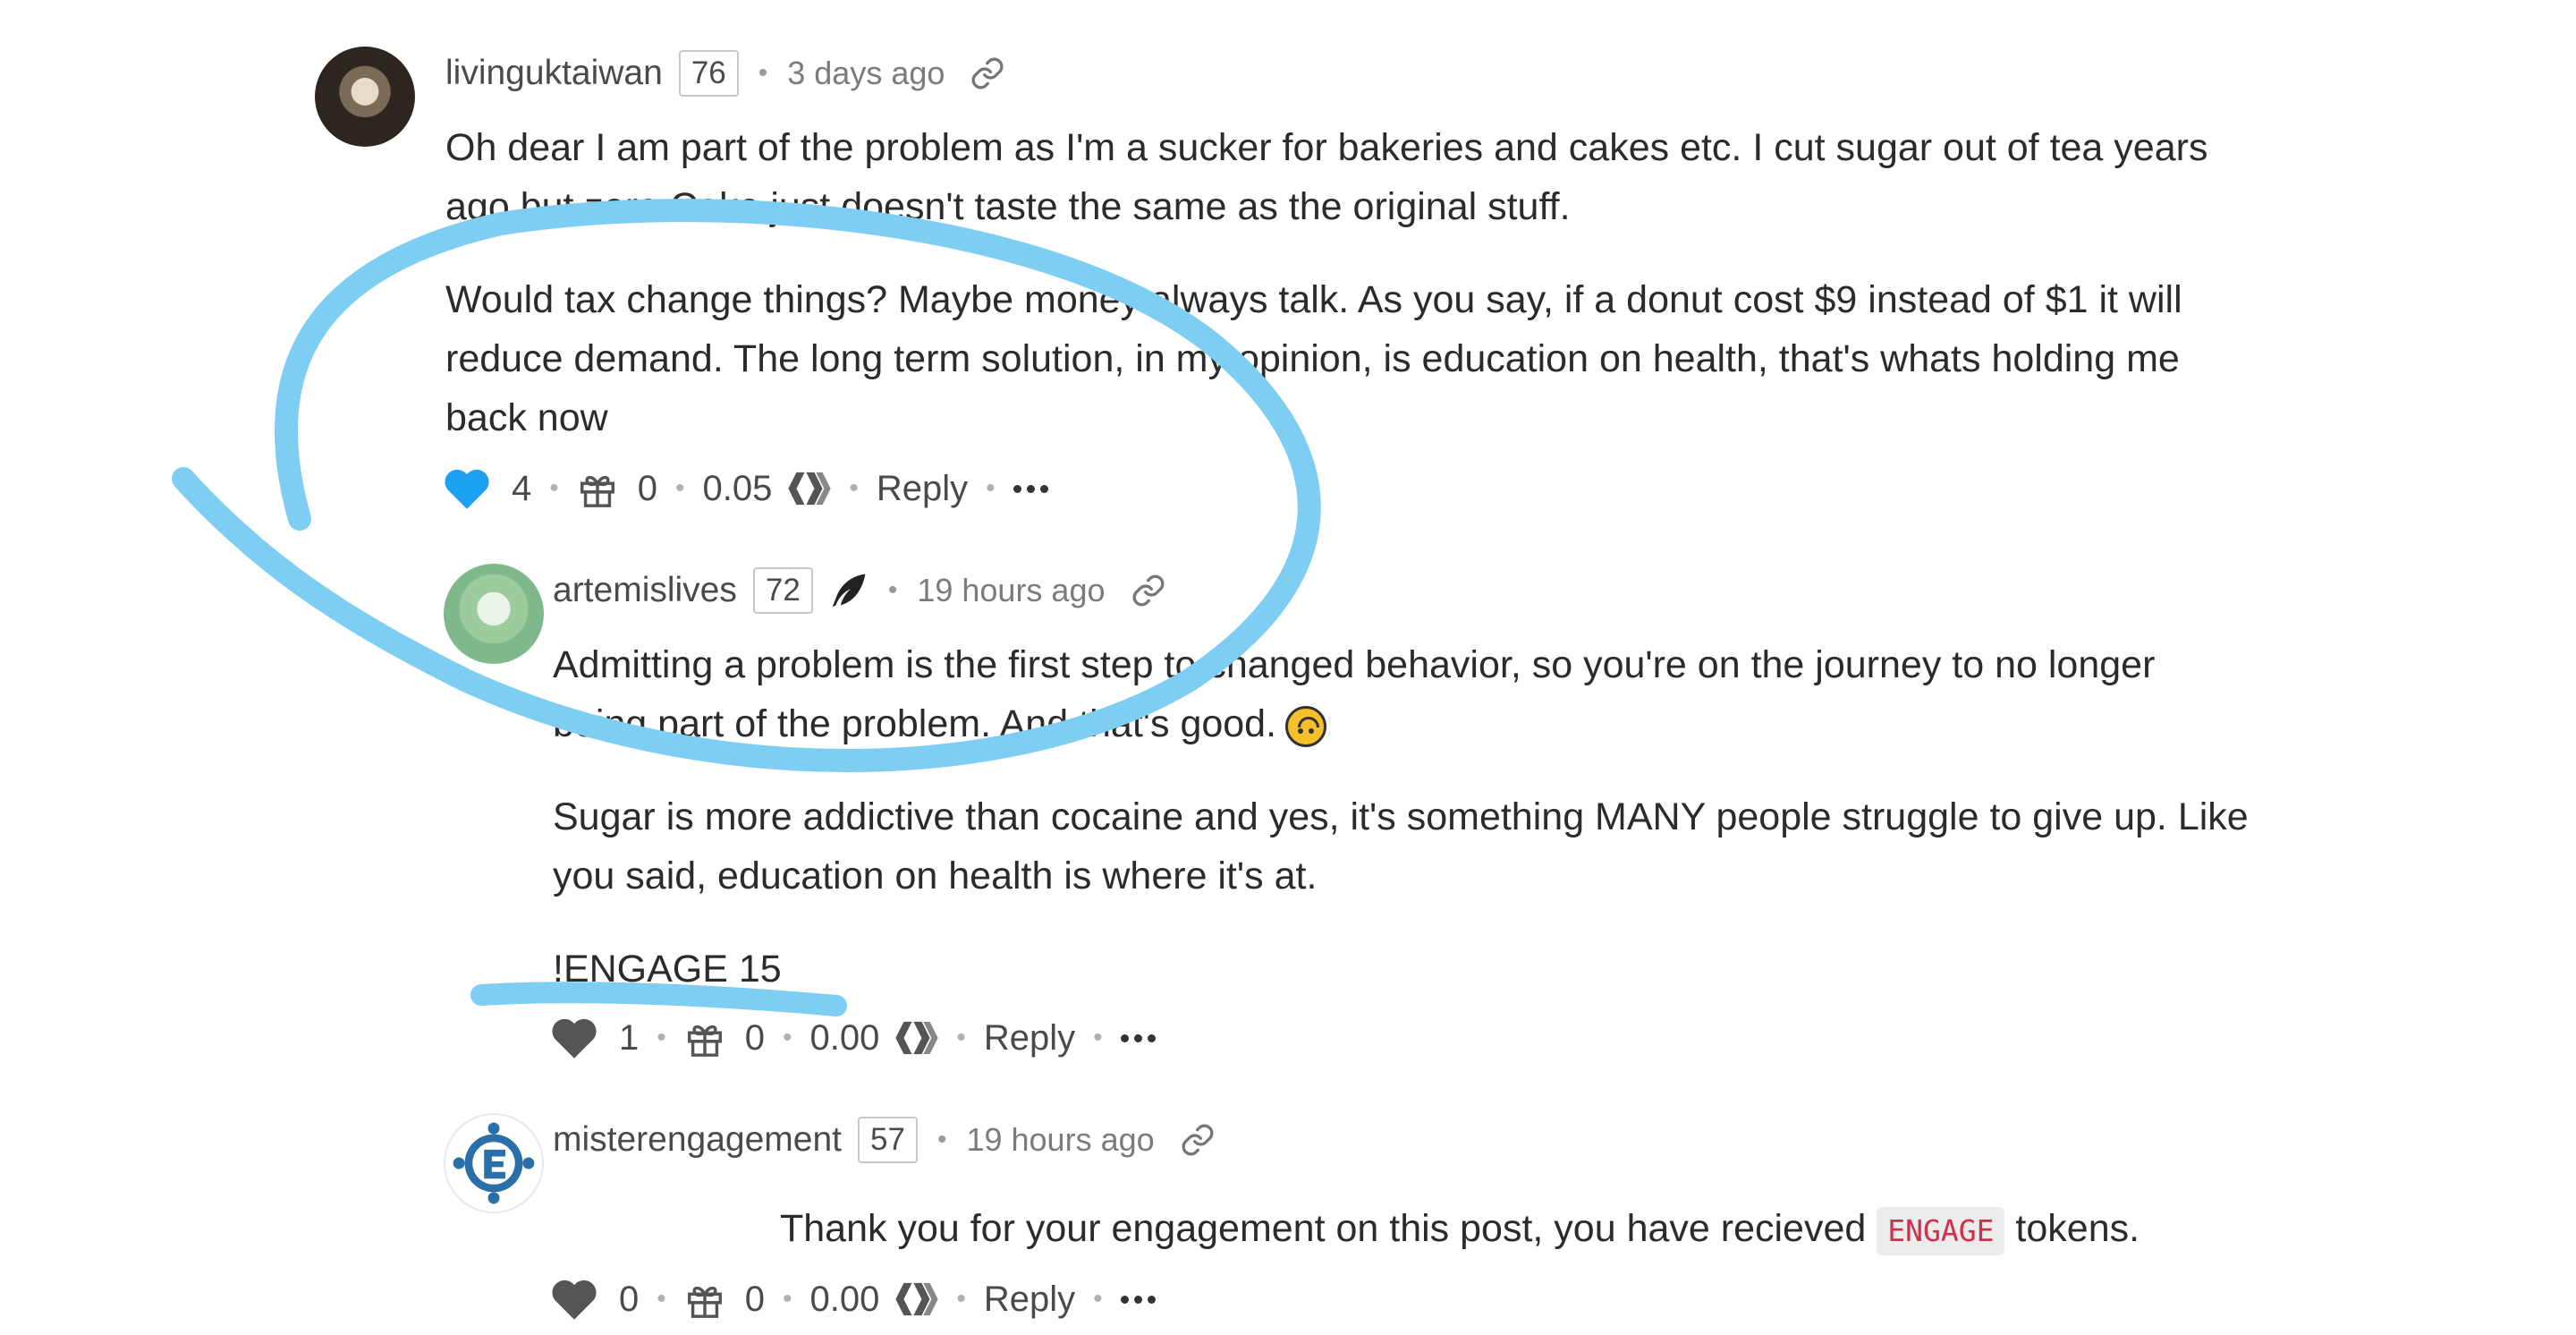  What do you see at coordinates (629, 1038) in the screenshot?
I see `vote-count: 1` at bounding box center [629, 1038].